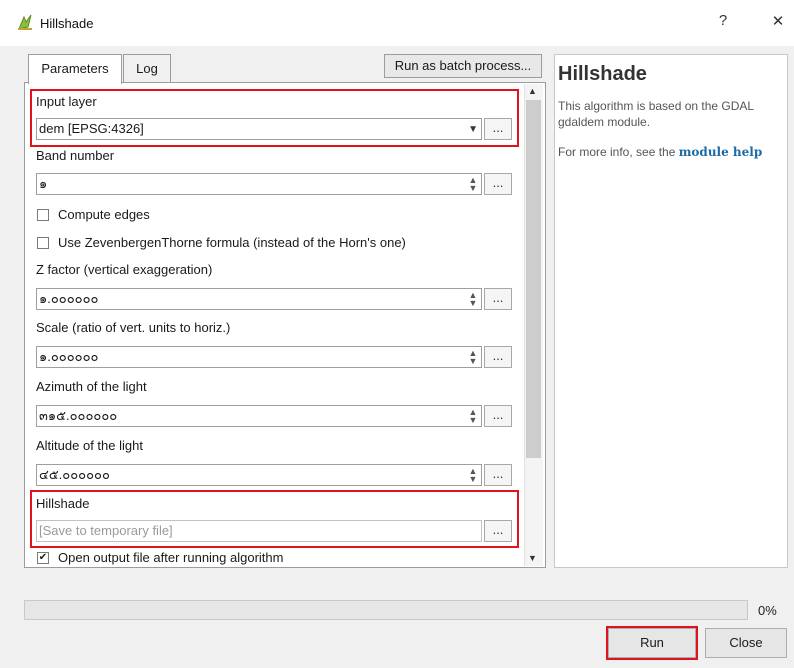 This screenshot has width=794, height=668. Describe the element at coordinates (67, 23) in the screenshot. I see `window-title: Hillshade` at that location.